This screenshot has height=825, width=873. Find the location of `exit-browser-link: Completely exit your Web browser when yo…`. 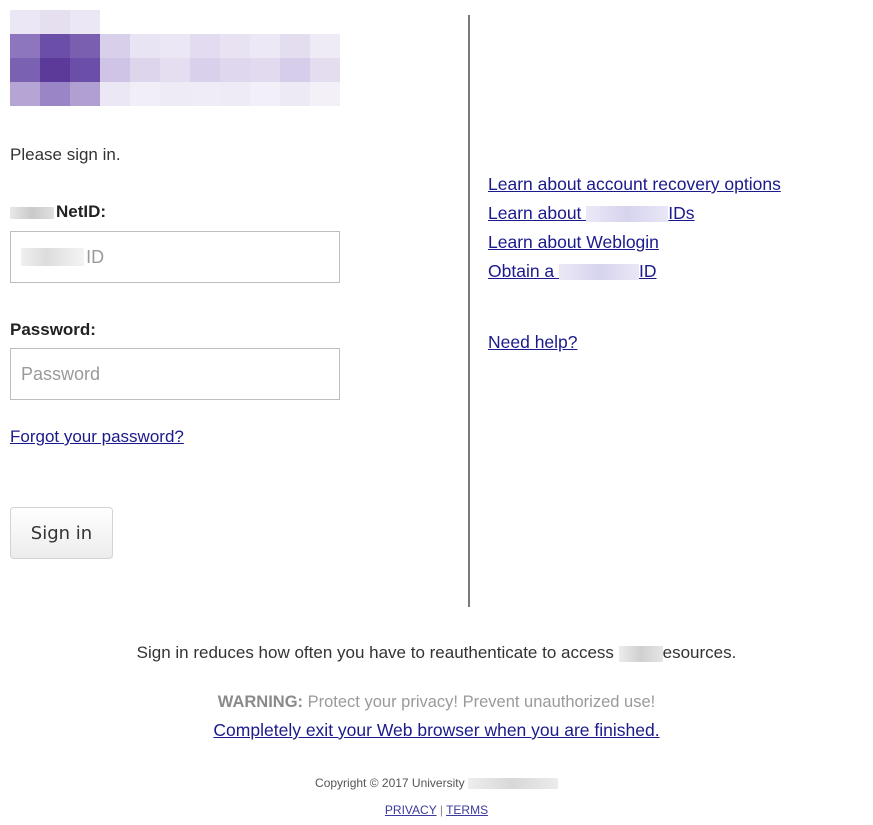

exit-browser-link: Completely exit your Web browser when yo… is located at coordinates (436, 730).